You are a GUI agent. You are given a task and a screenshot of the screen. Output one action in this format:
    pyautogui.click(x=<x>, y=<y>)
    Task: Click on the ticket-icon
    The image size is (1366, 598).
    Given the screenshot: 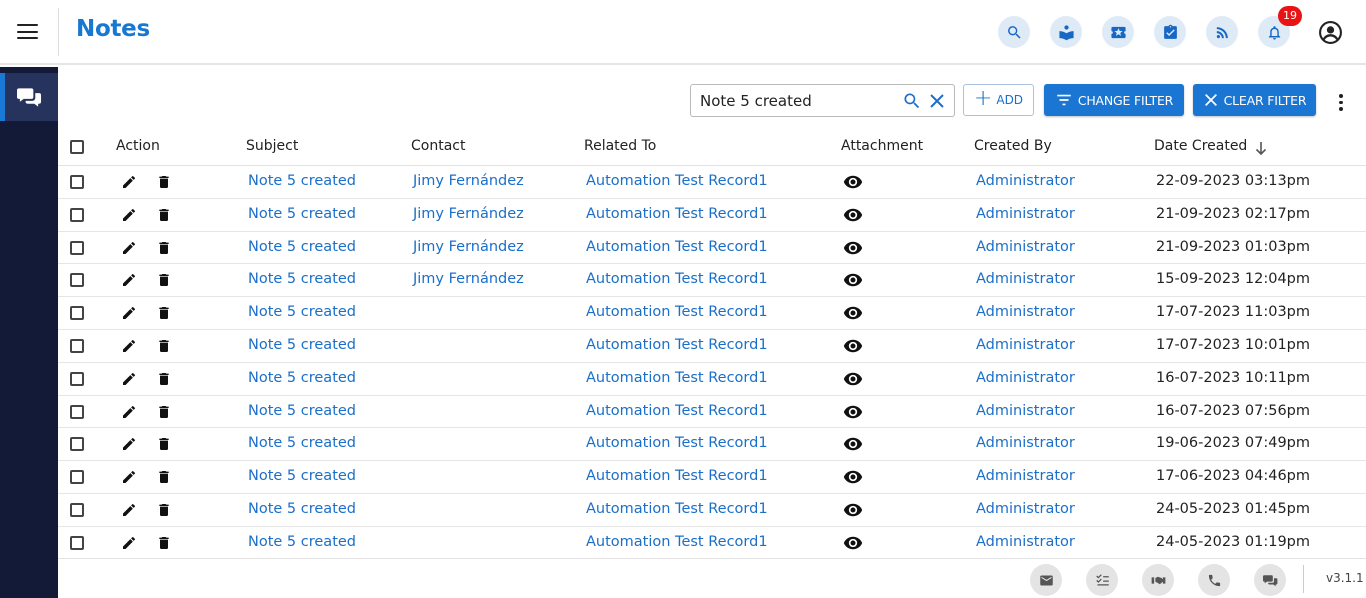 What is the action you would take?
    pyautogui.click(x=1118, y=32)
    